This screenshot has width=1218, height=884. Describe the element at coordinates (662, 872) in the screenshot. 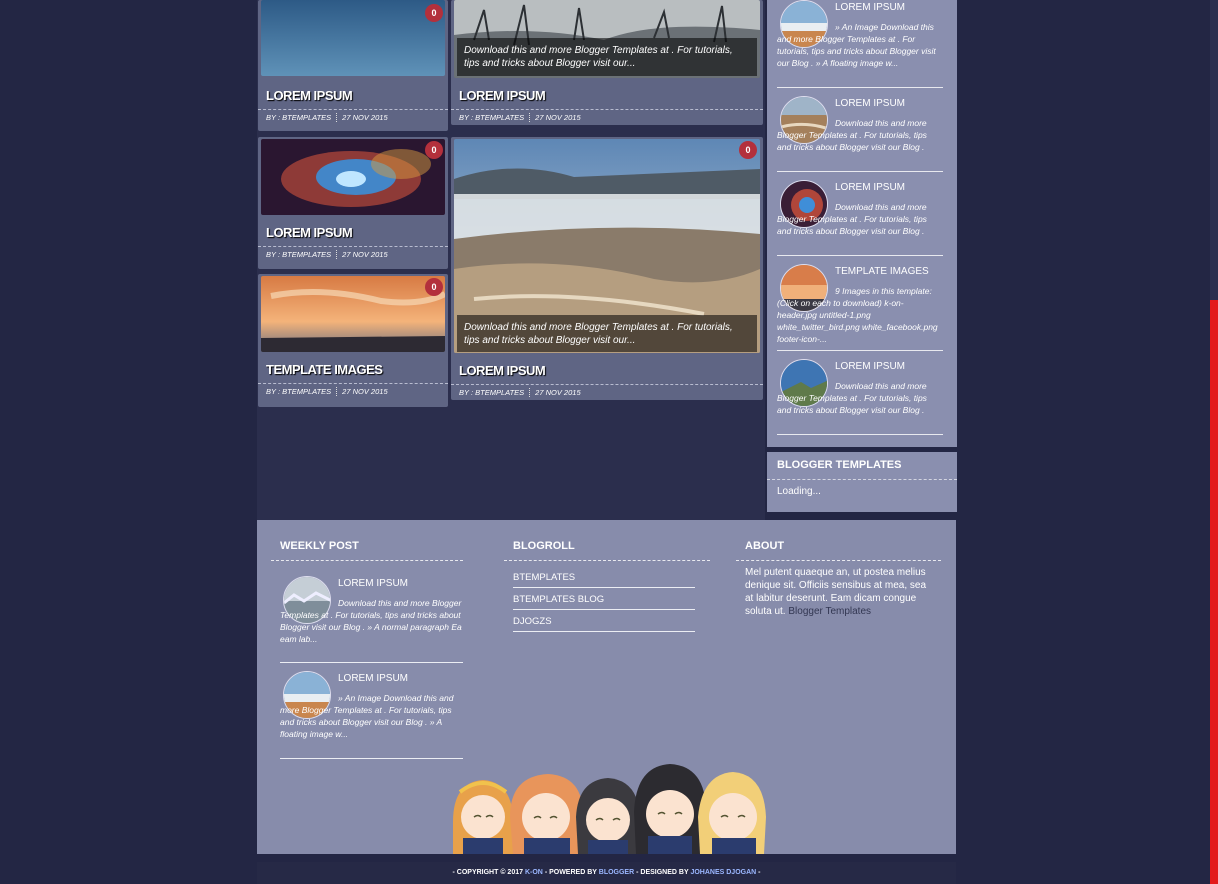

I see `designed-by-text: - DESIGNED BY` at that location.